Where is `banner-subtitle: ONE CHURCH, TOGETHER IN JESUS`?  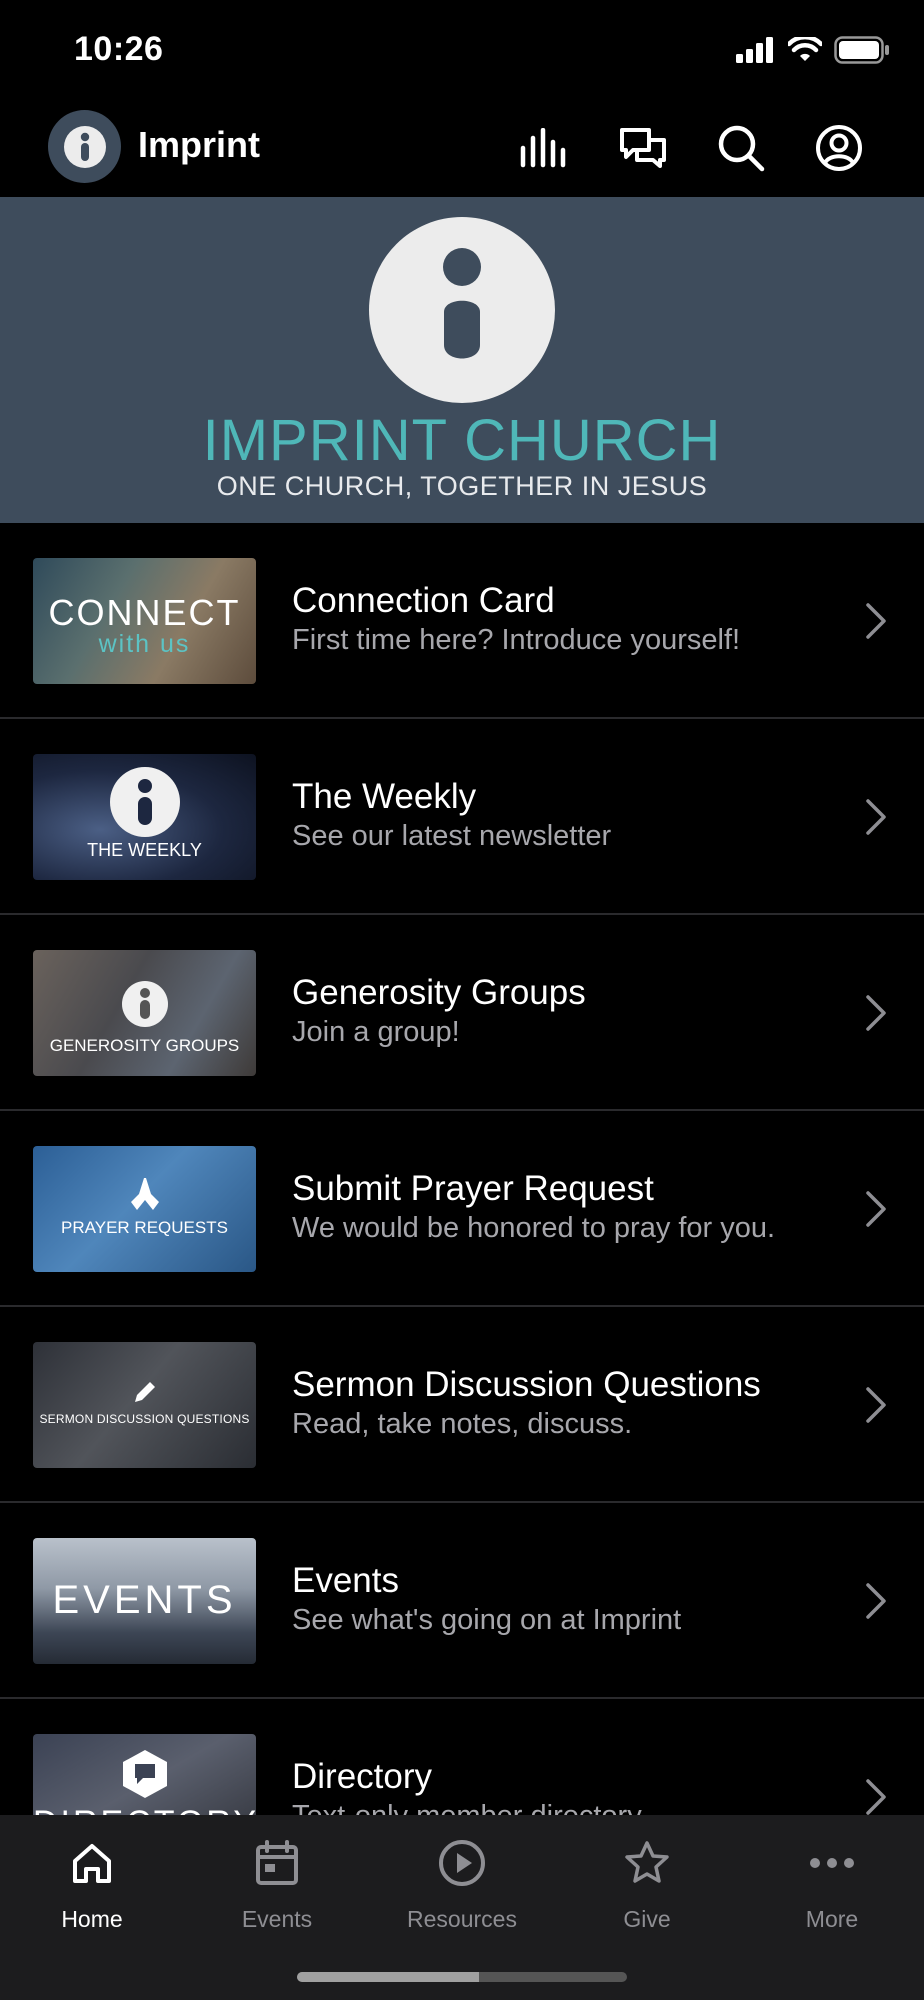 banner-subtitle: ONE CHURCH, TOGETHER IN JESUS is located at coordinates (462, 486).